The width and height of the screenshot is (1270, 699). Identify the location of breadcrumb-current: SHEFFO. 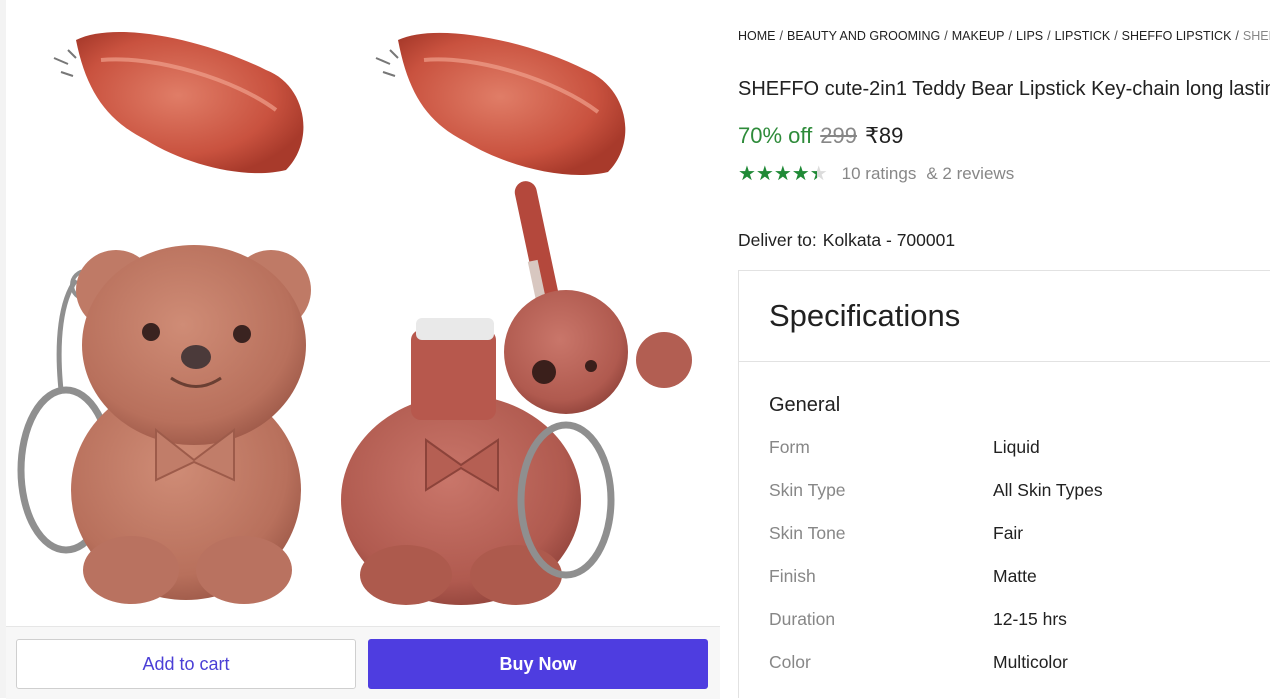
(1256, 36).